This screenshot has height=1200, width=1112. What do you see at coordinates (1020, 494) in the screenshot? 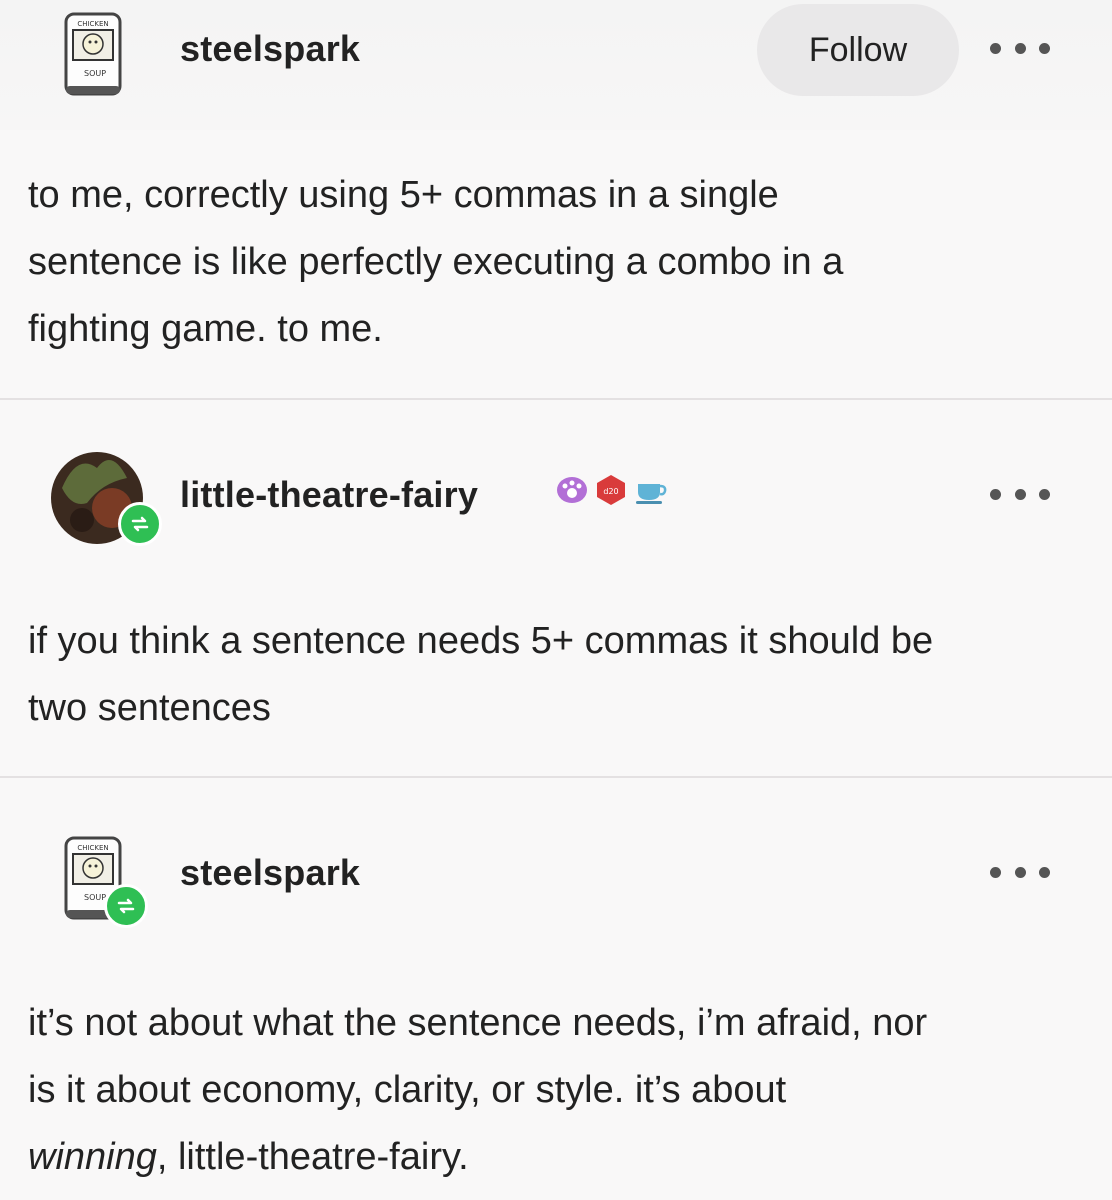
I see `post-2-more-icon` at bounding box center [1020, 494].